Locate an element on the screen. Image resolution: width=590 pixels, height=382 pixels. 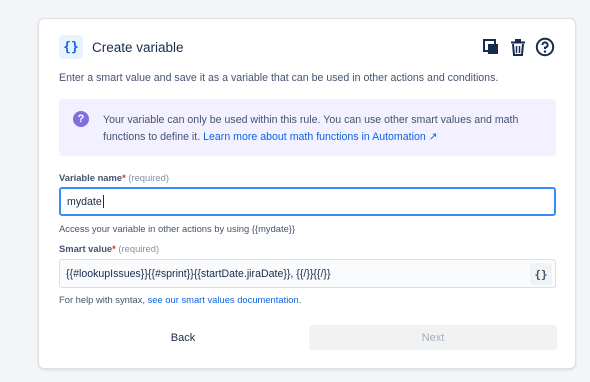
variable-name-input: mydate is located at coordinates (307, 201).